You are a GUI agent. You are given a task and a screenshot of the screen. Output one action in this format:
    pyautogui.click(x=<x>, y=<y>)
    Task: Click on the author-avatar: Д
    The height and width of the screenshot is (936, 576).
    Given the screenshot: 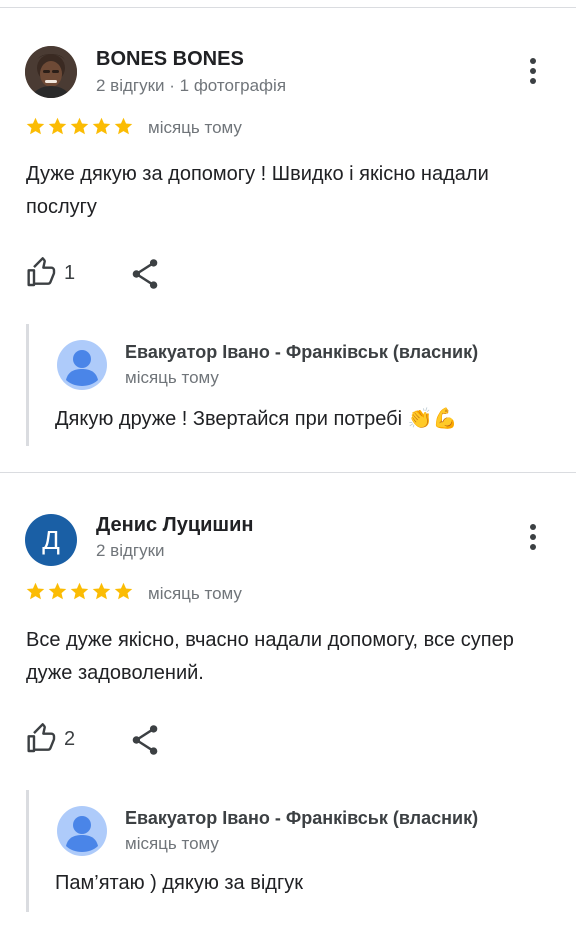 What is the action you would take?
    pyautogui.click(x=51, y=540)
    